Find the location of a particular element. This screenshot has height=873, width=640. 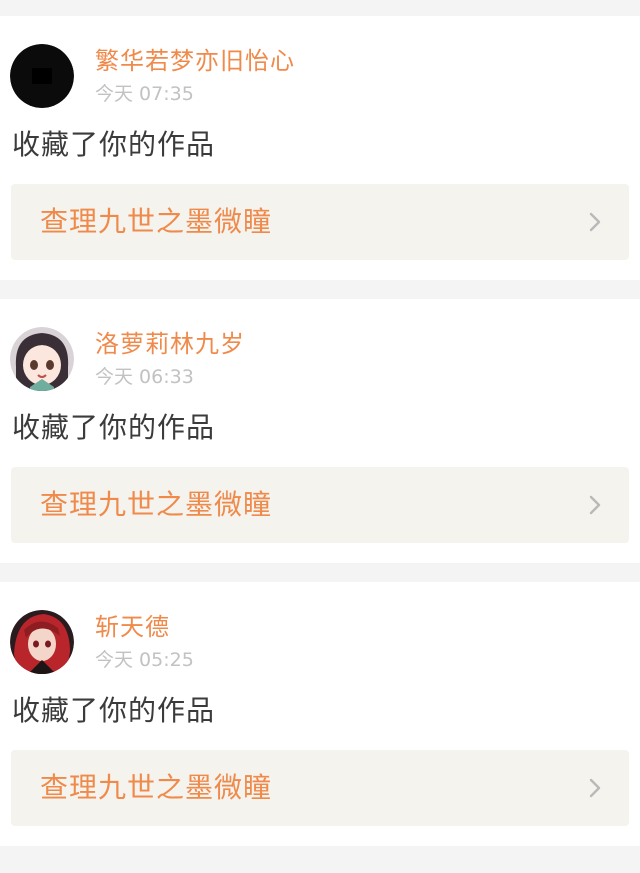

timestamp: 今天 05:25 is located at coordinates (144, 660).